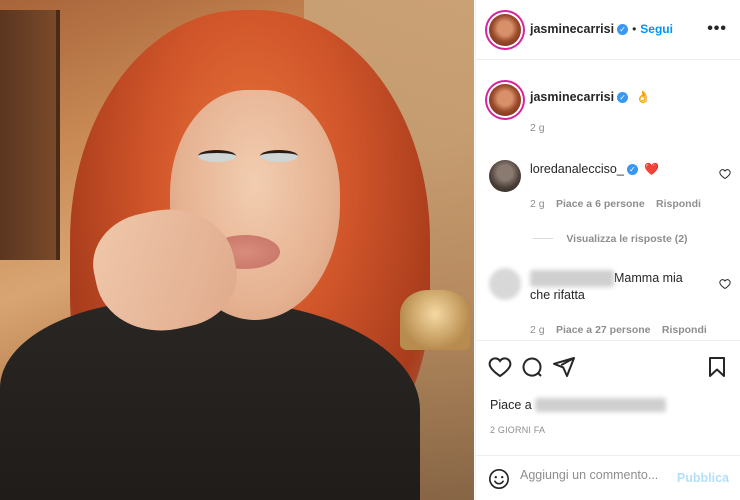 Image resolution: width=740 pixels, height=500 pixels. I want to click on caption-text: 👌, so click(643, 97).